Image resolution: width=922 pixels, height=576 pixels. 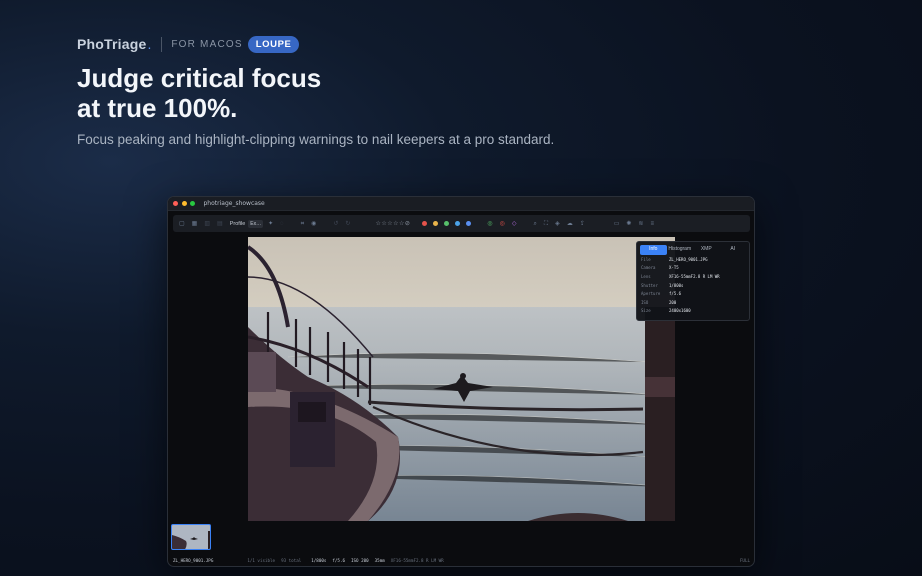 I want to click on tab-ai: AI, so click(x=733, y=250).